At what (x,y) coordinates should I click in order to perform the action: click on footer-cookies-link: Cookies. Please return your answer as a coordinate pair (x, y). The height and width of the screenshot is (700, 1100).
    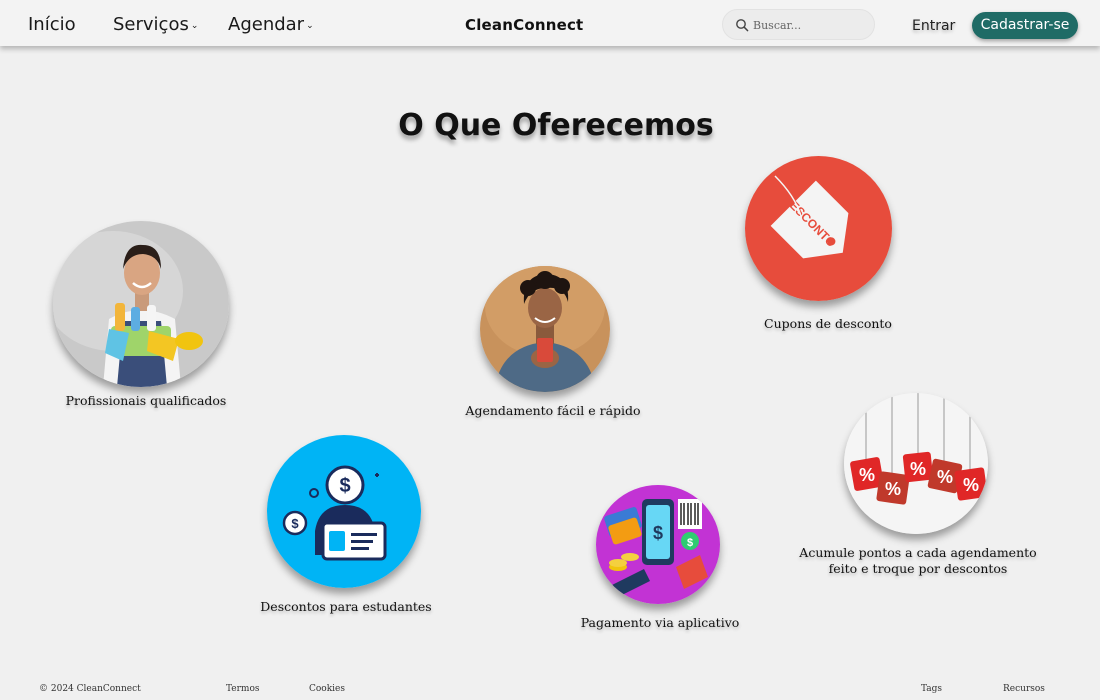
    Looking at the image, I should click on (327, 689).